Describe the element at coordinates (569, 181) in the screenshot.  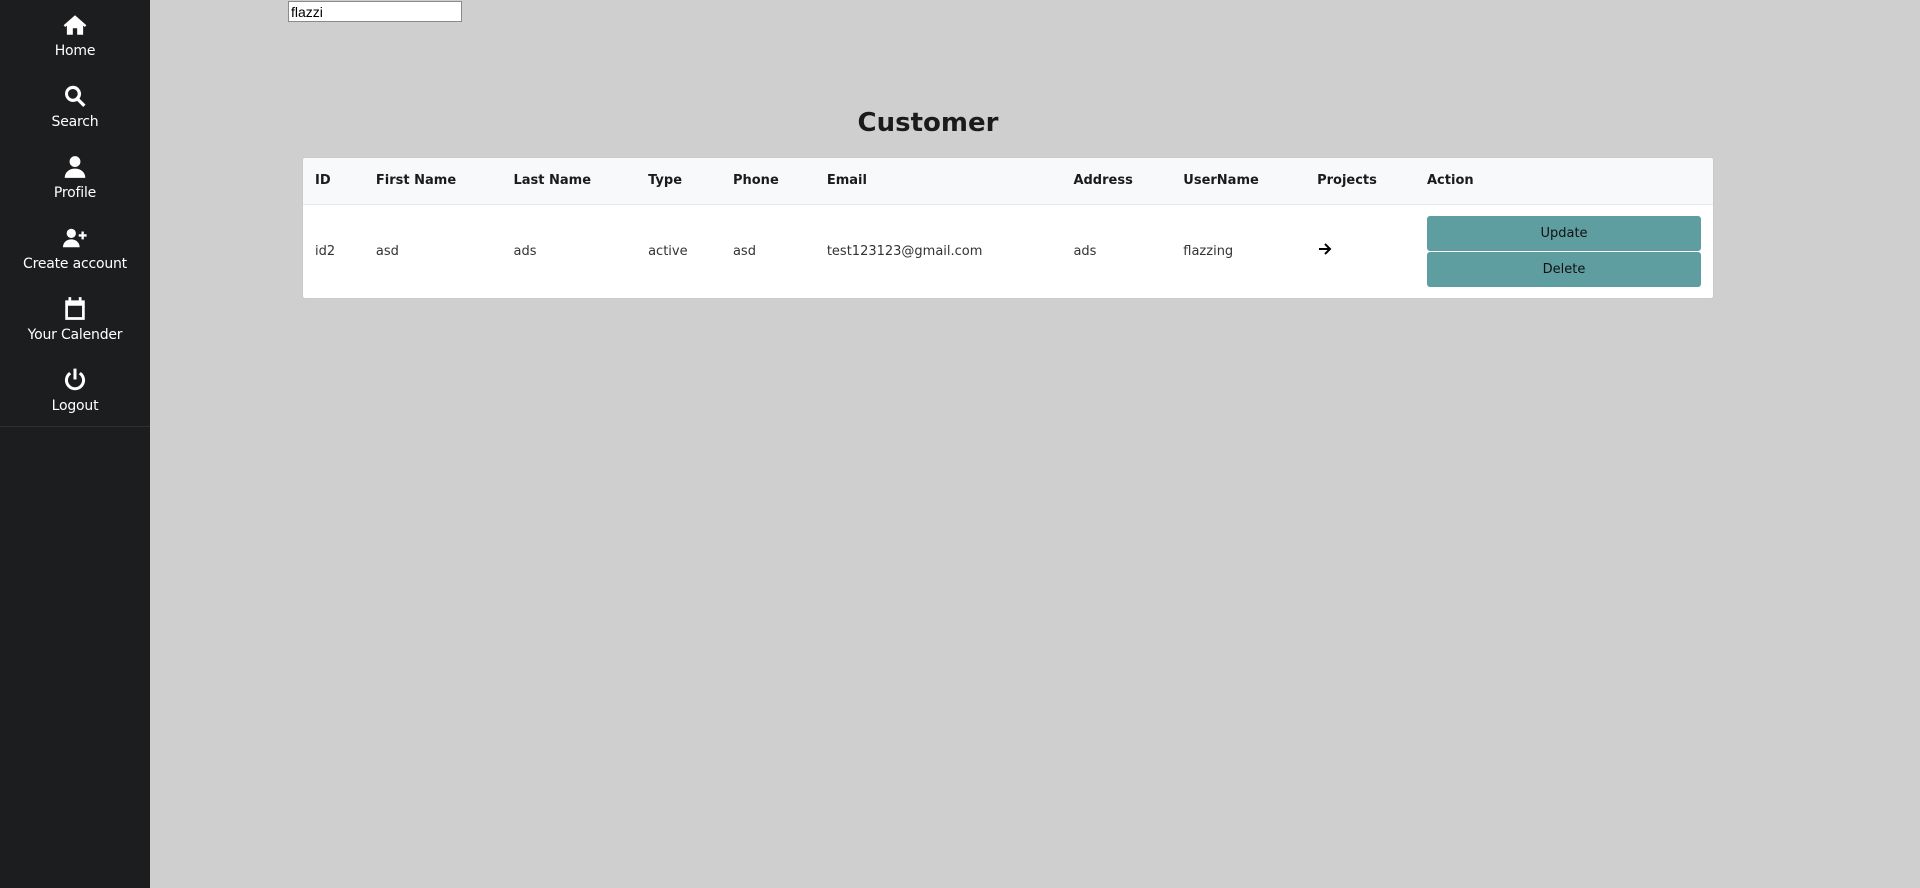
I see `column-header-last-name: Last Name` at that location.